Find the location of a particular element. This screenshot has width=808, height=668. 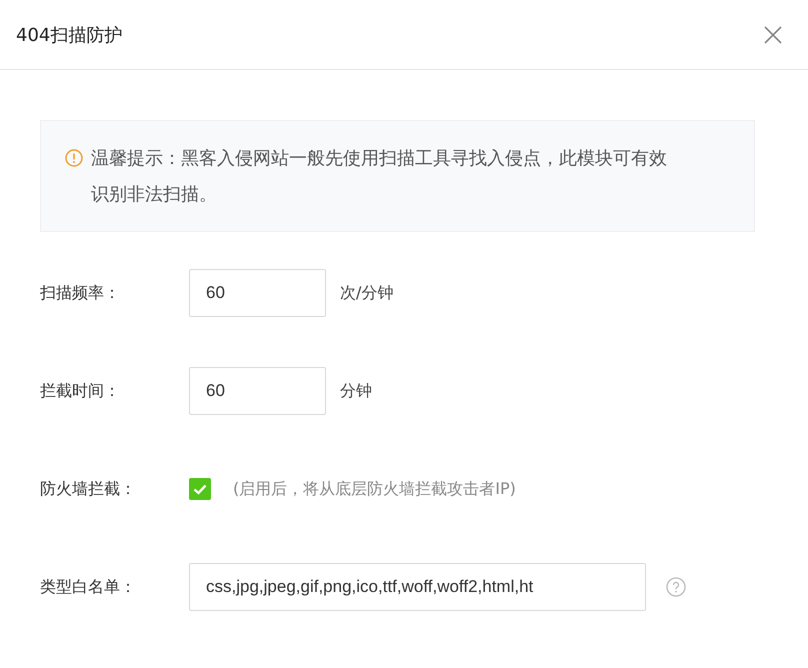

field-label: 拦截时间： is located at coordinates (80, 391).